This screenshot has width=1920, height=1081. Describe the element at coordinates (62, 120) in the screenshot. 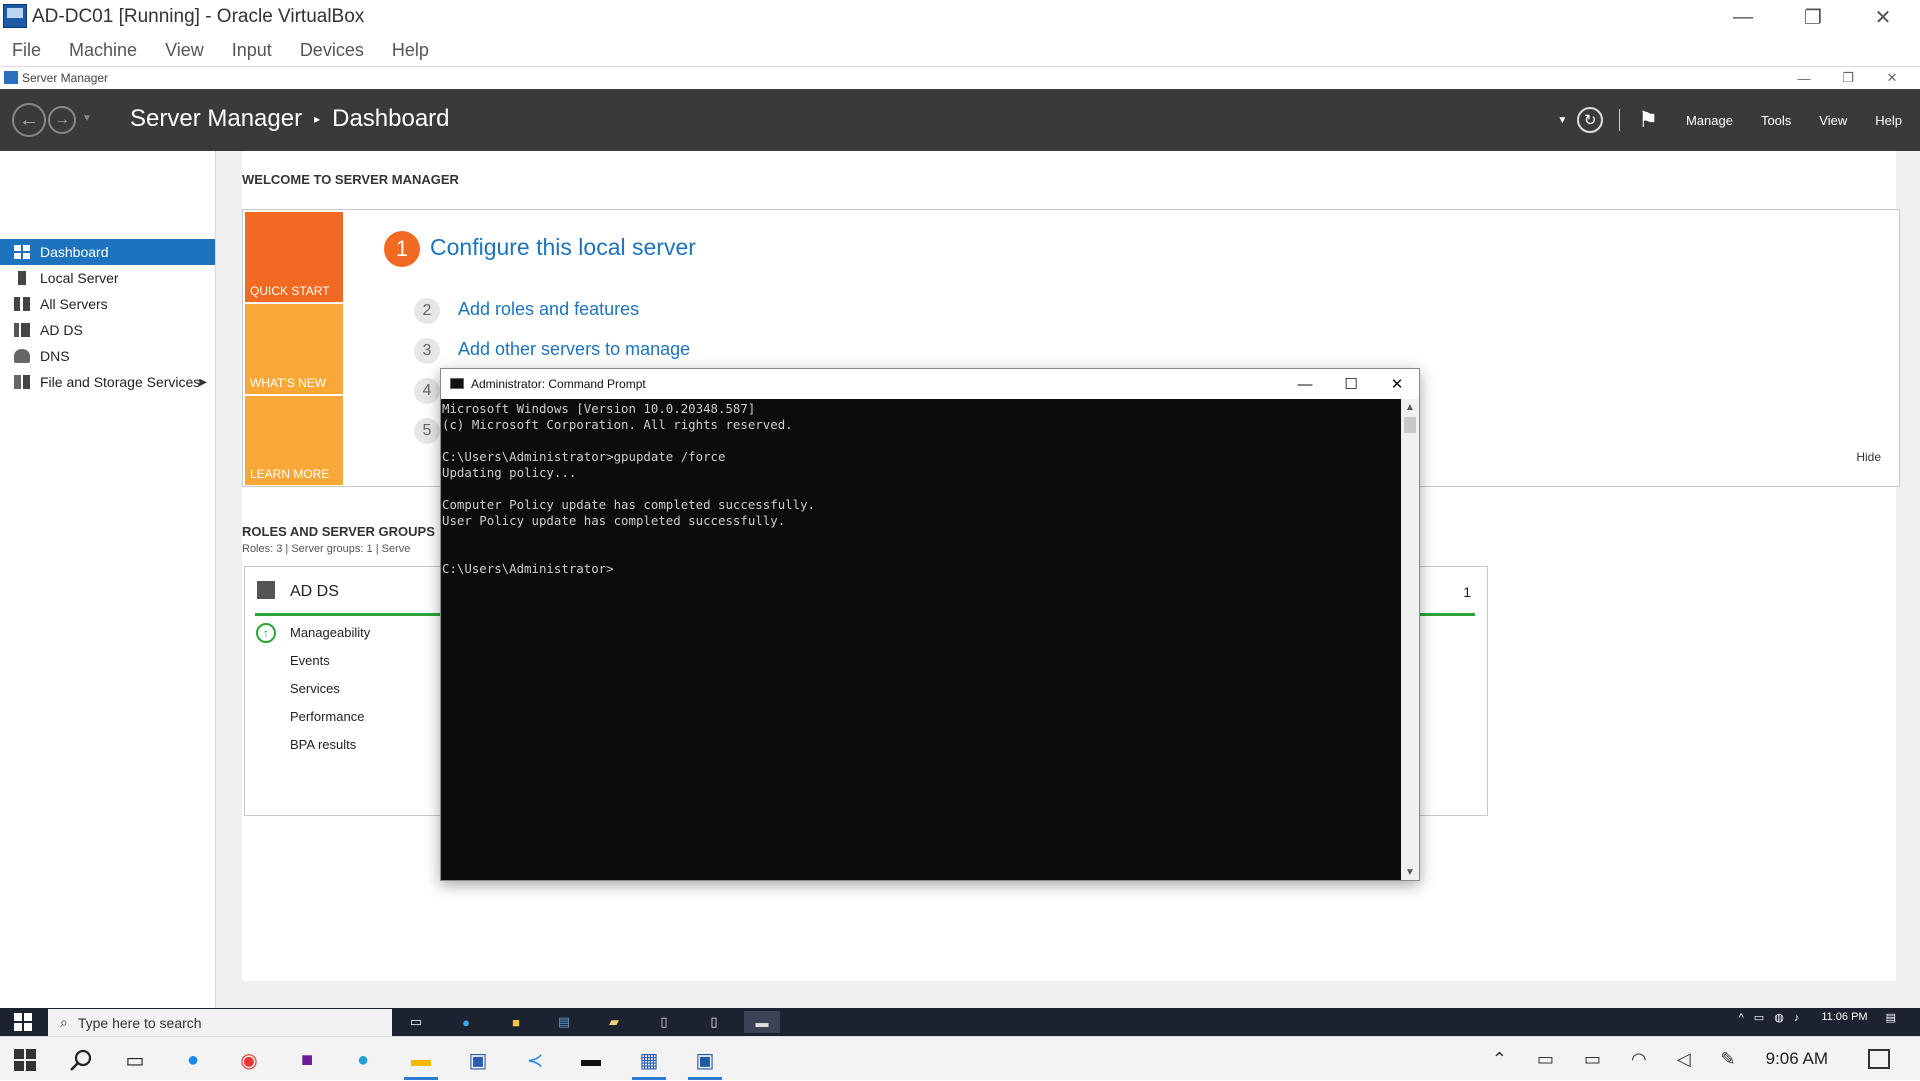

I see `forward-arrow-icon: →` at that location.